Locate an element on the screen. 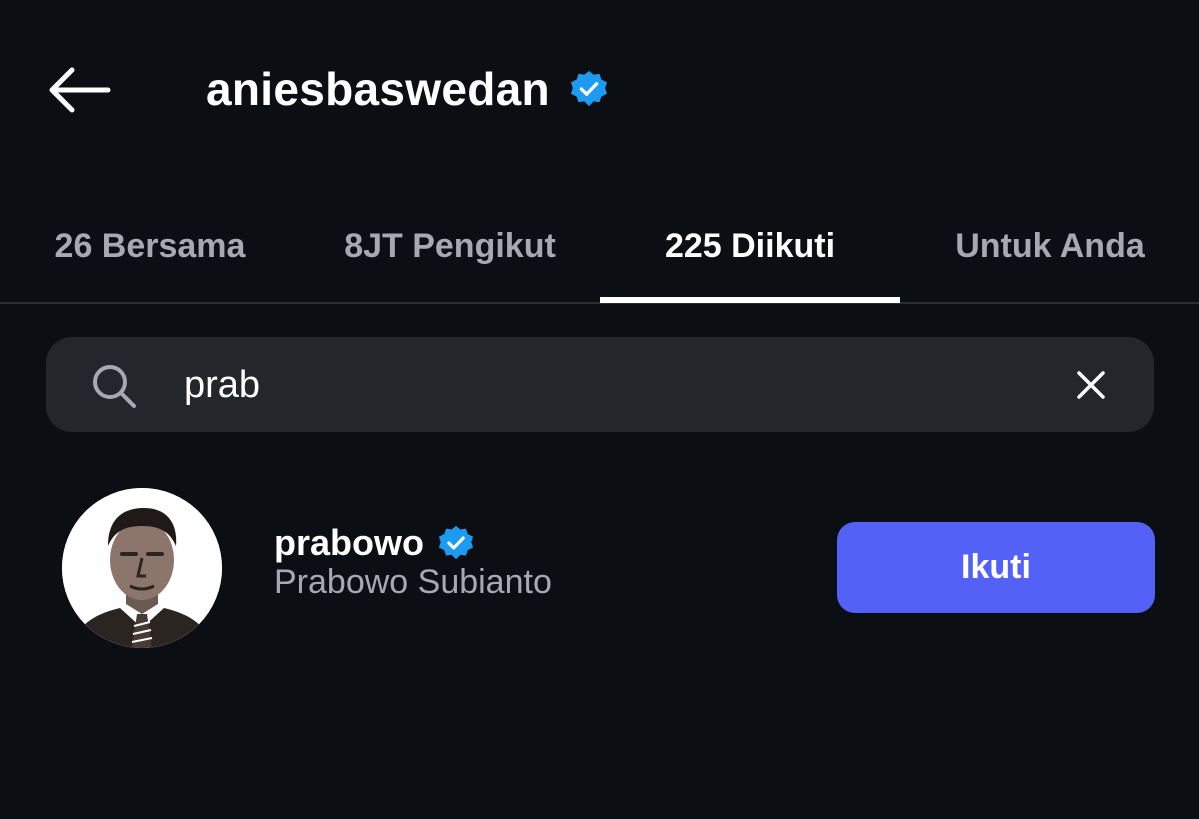 The image size is (1199, 819). result-display-name: Prabowo Subianto is located at coordinates (413, 582).